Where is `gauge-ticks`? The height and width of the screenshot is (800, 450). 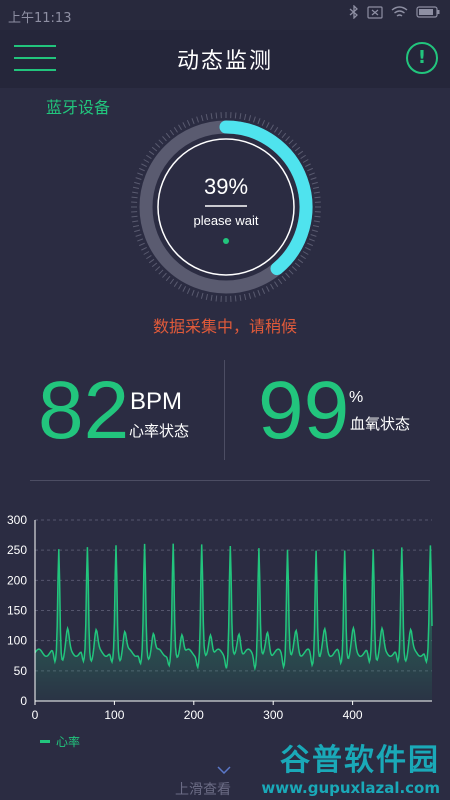
gauge-ticks is located at coordinates (226, 207).